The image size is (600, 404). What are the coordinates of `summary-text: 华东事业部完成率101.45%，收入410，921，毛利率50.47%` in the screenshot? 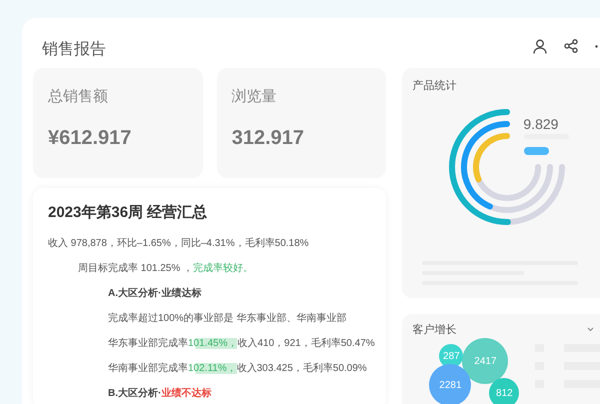 It's located at (241, 343).